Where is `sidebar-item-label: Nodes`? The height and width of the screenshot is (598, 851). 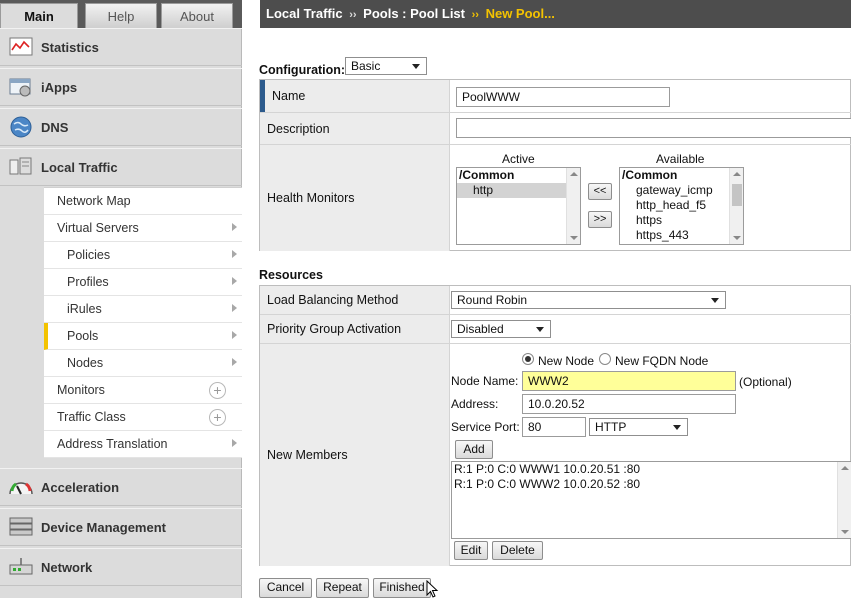
sidebar-item-label: Nodes is located at coordinates (85, 363).